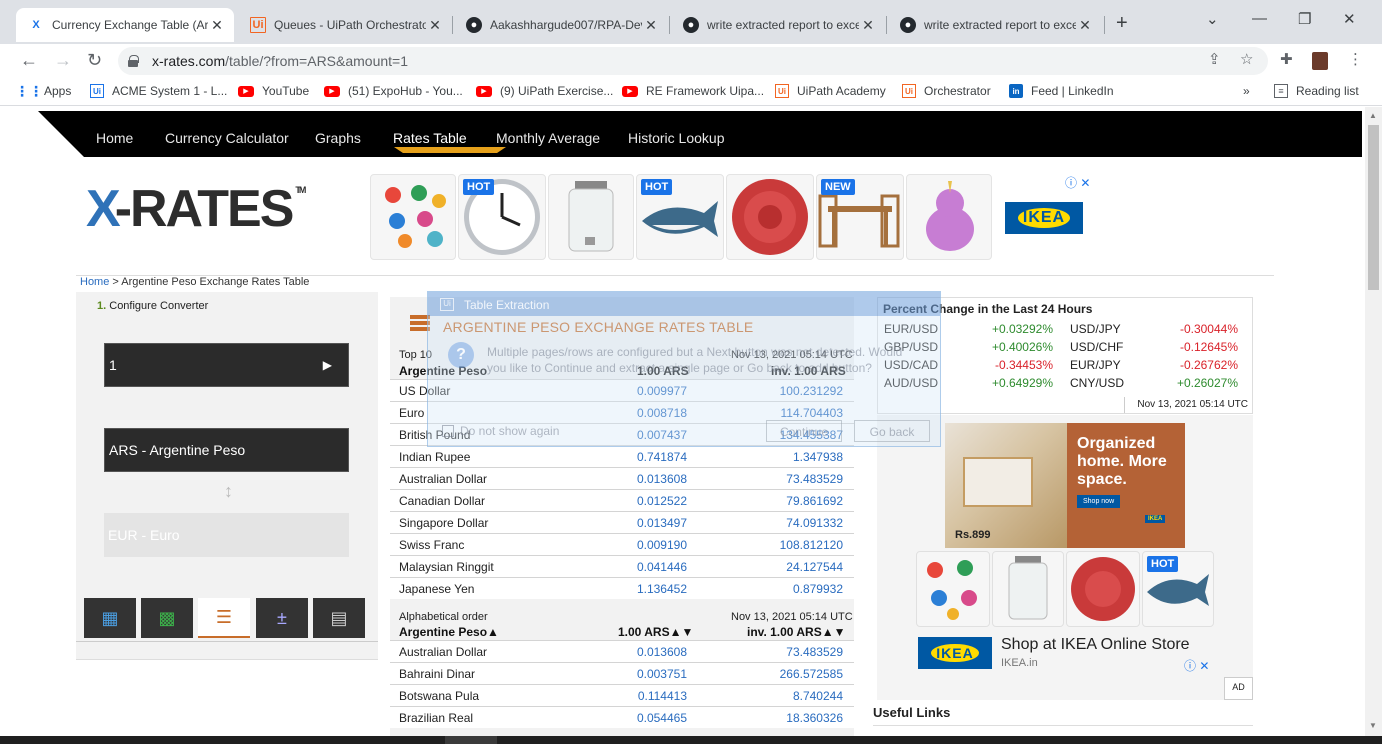 The image size is (1382, 744). What do you see at coordinates (818, 589) in the screenshot?
I see `inverse-rate-link: 0.879932` at bounding box center [818, 589].